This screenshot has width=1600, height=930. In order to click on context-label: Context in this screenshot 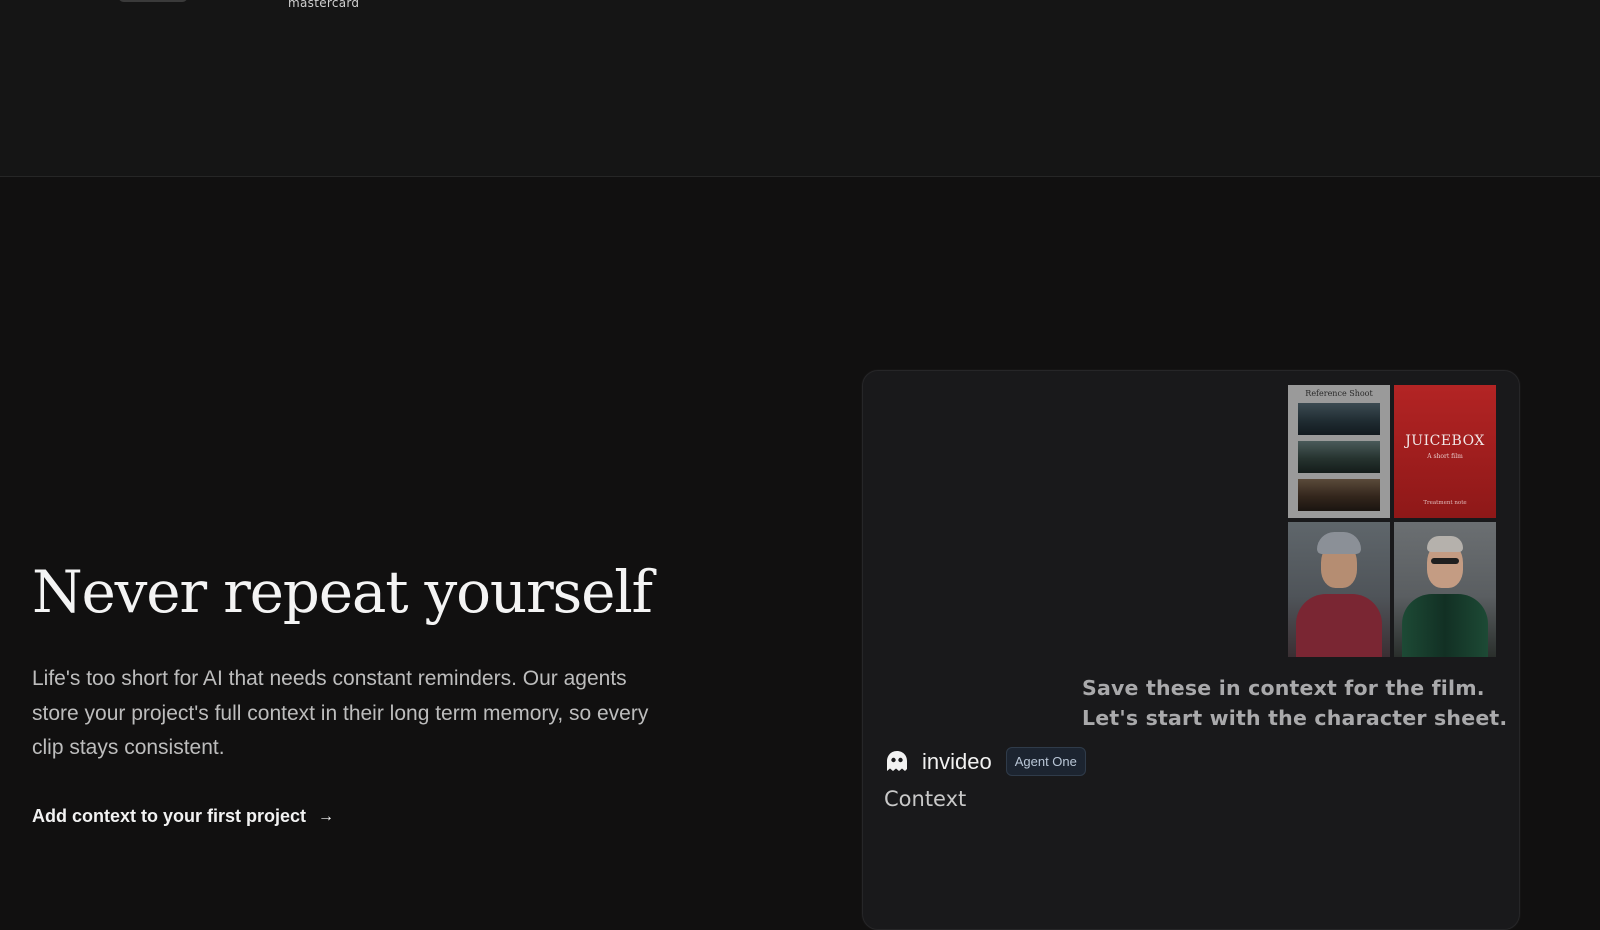, I will do `click(925, 799)`.